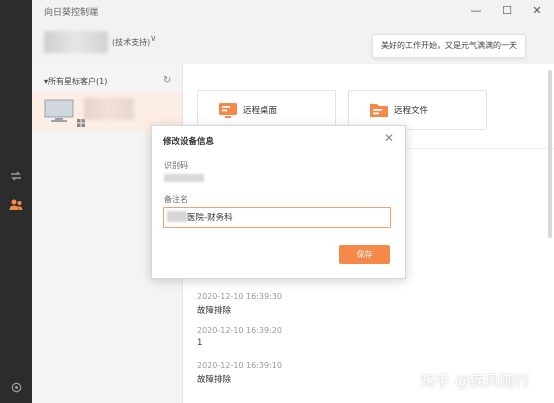  Describe the element at coordinates (59, 113) in the screenshot. I see `monitor-icon` at that location.